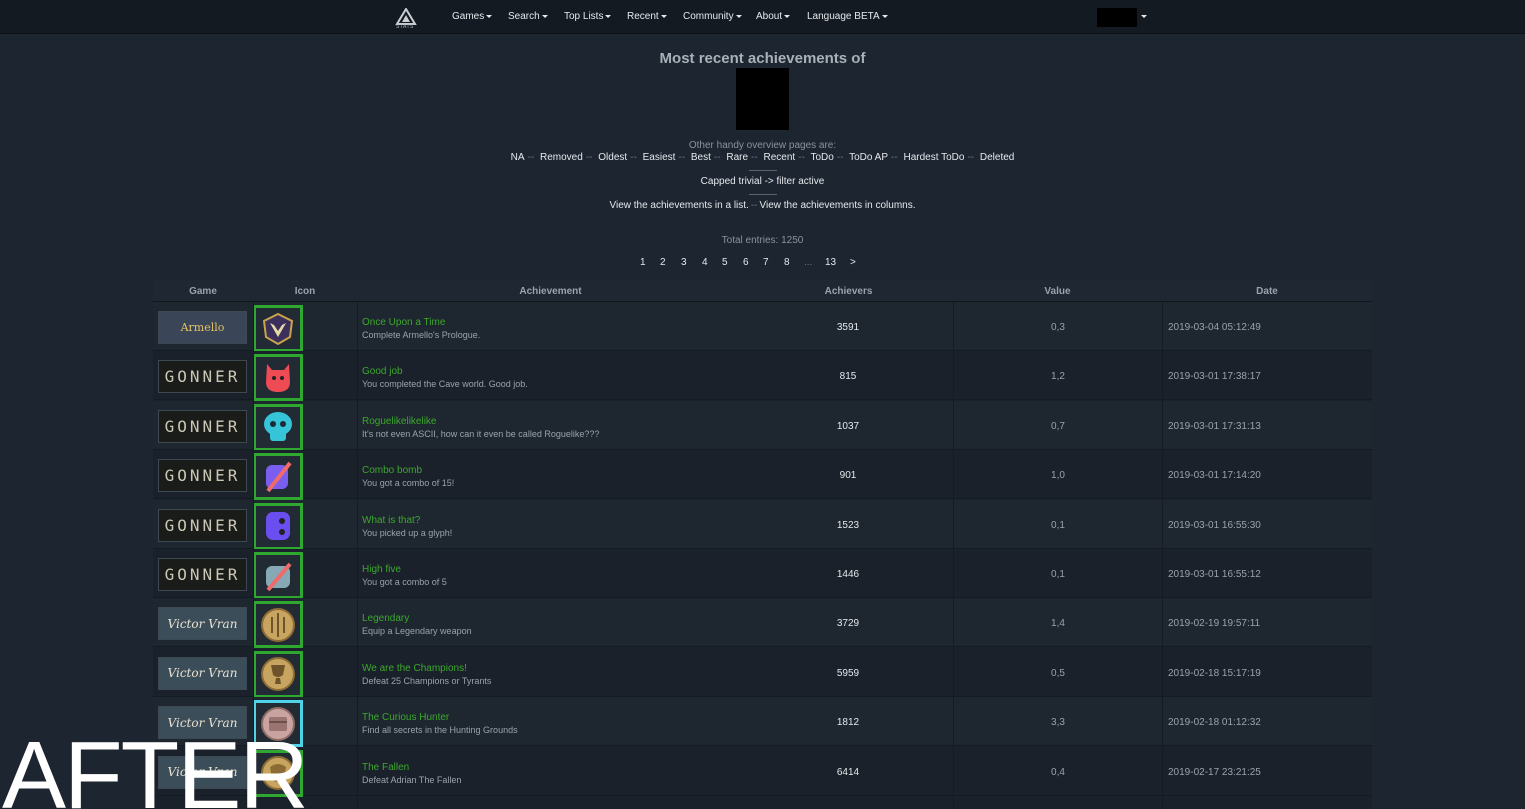 This screenshot has height=809, width=1525. I want to click on link-removed: Removed, so click(561, 157).